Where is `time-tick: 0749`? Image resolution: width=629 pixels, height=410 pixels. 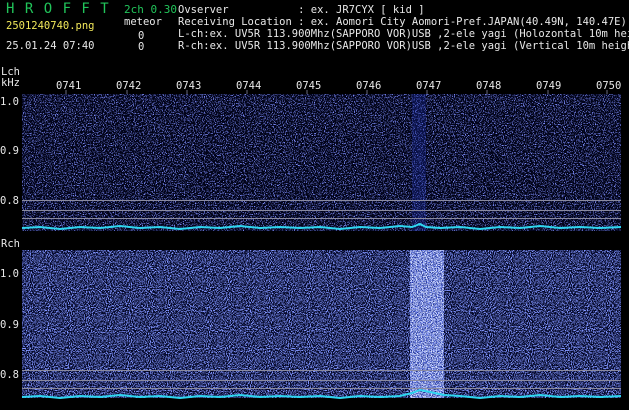 time-tick: 0749 is located at coordinates (549, 86).